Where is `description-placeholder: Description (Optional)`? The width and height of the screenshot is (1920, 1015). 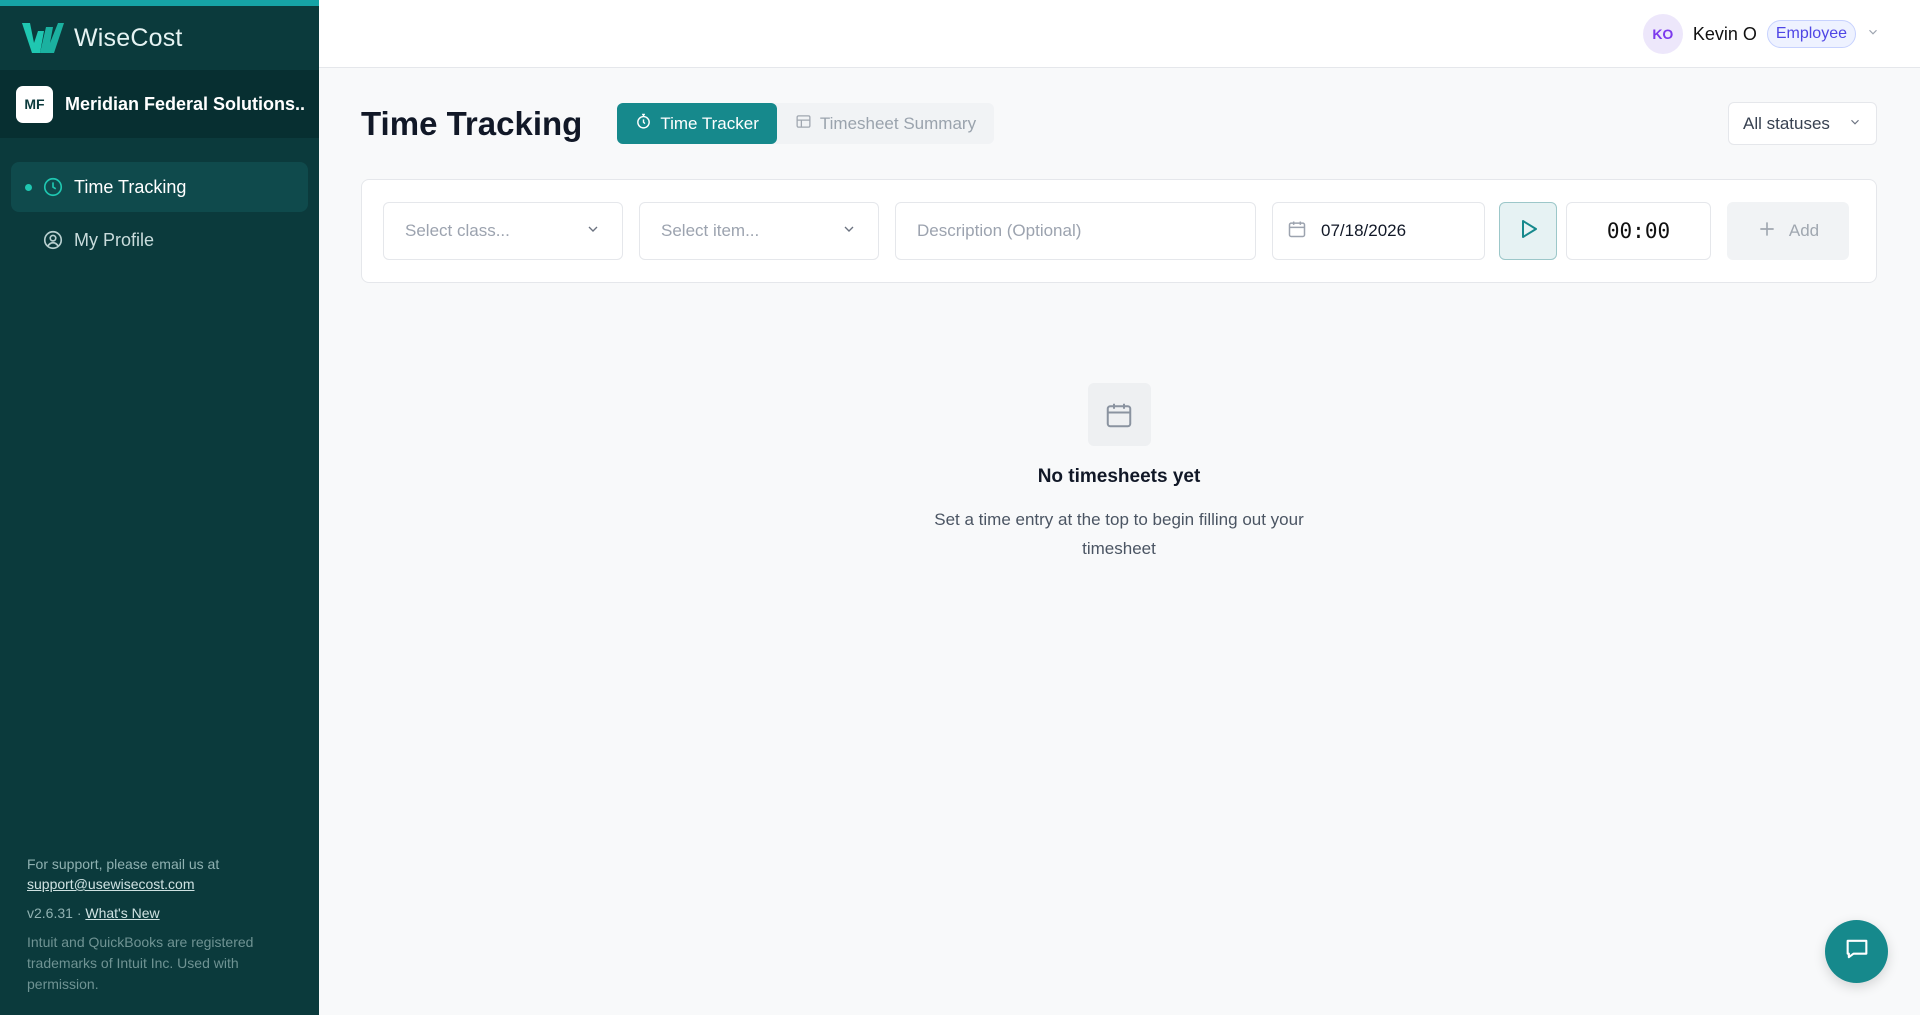
description-placeholder: Description (Optional) is located at coordinates (999, 230).